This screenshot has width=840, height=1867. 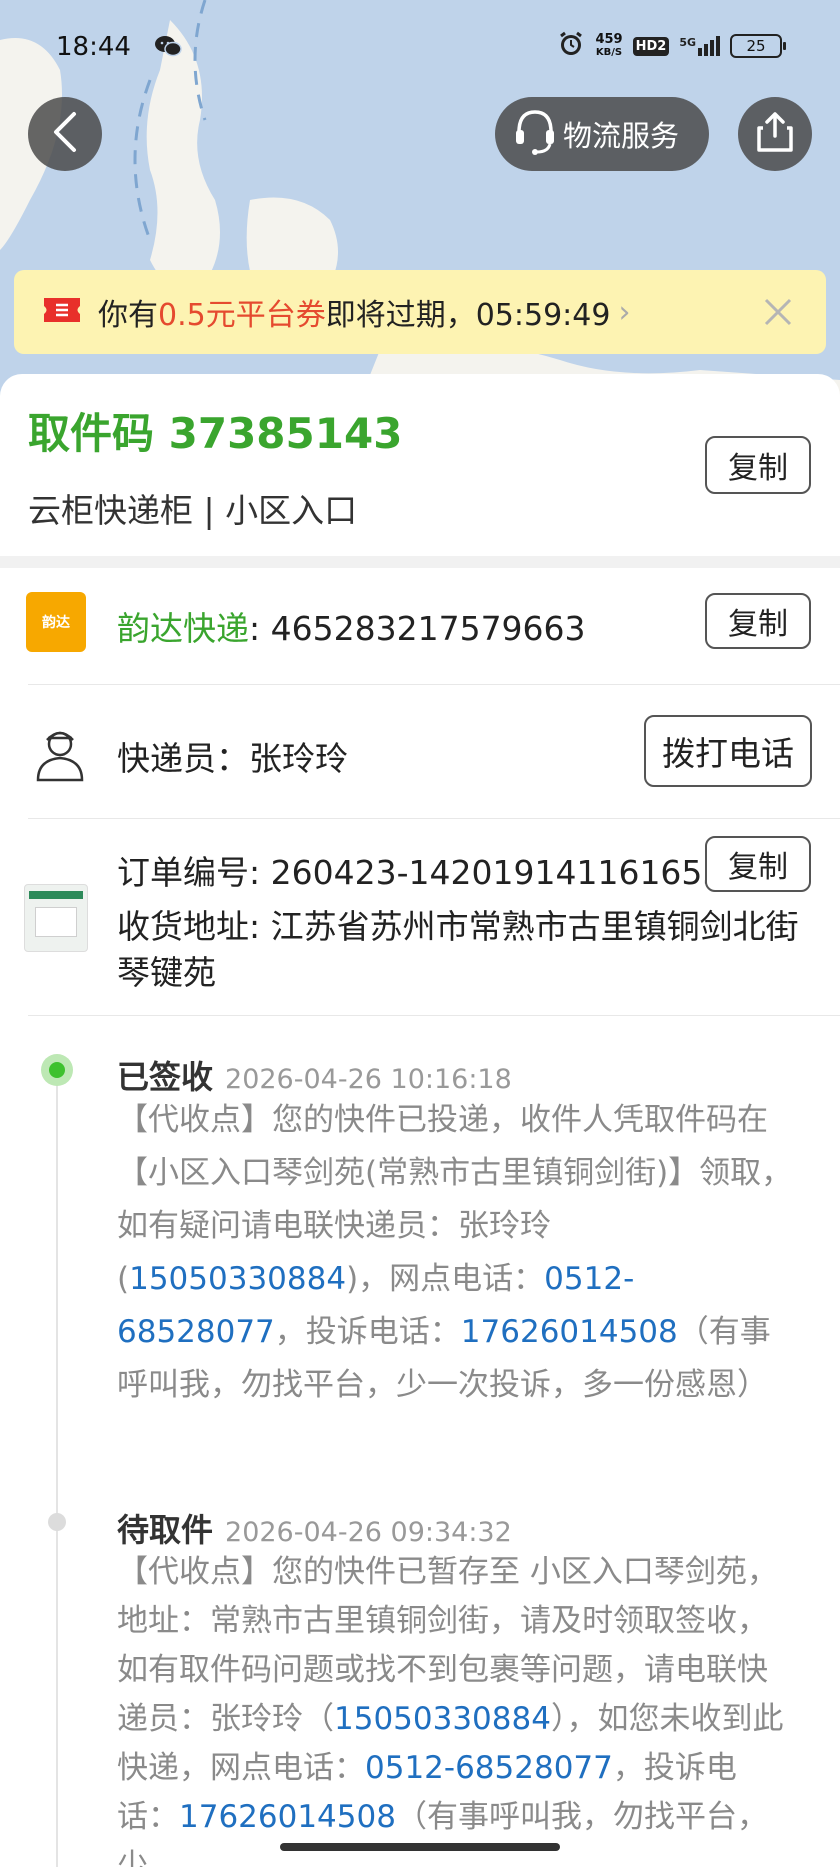 I want to click on close-icon, so click(x=778, y=312).